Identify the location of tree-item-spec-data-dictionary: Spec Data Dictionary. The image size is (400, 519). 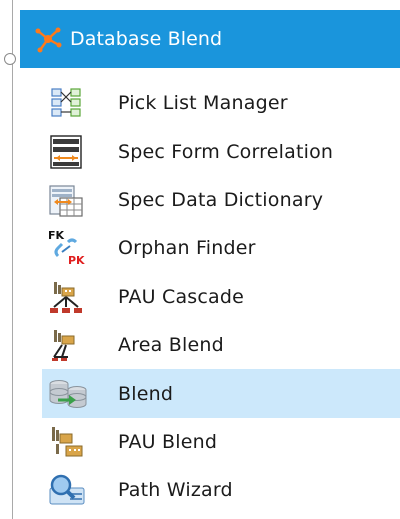
(221, 200).